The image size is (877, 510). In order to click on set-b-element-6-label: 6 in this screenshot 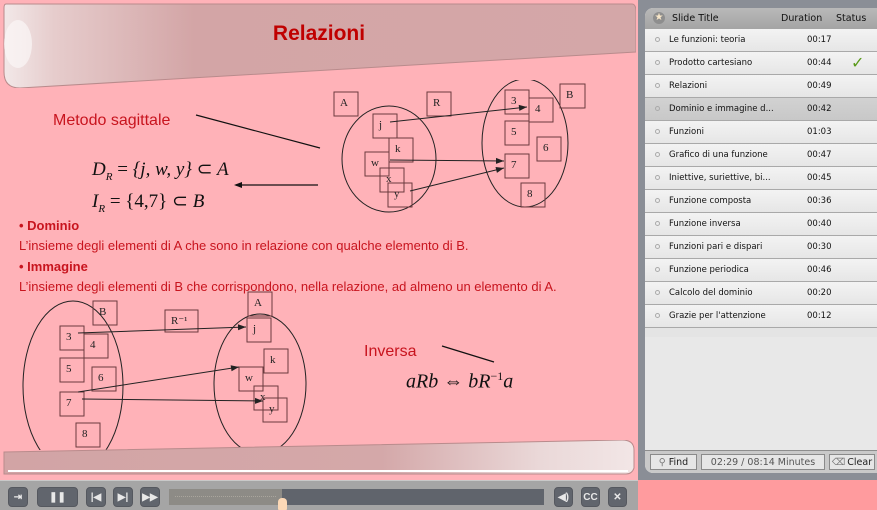, I will do `click(546, 148)`.